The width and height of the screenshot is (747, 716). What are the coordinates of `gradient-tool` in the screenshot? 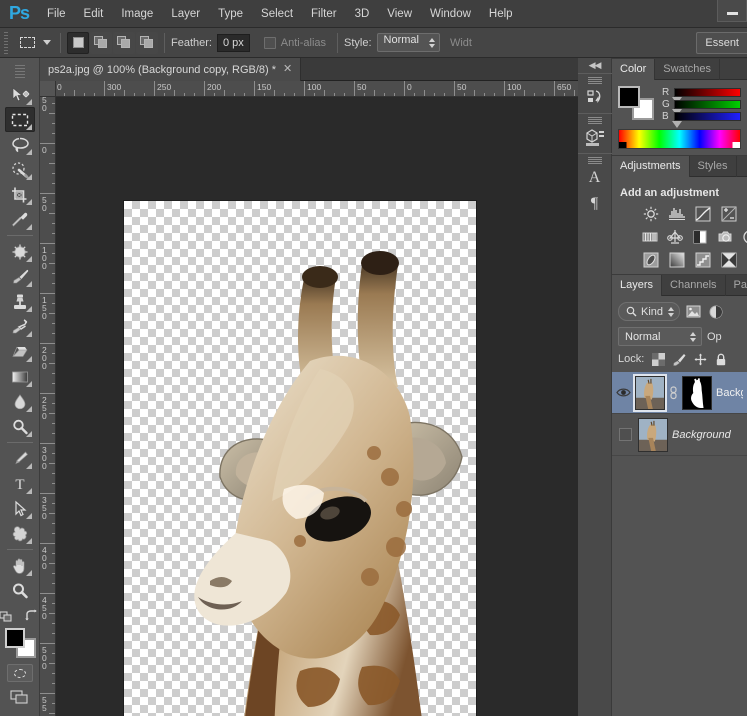 It's located at (20, 376).